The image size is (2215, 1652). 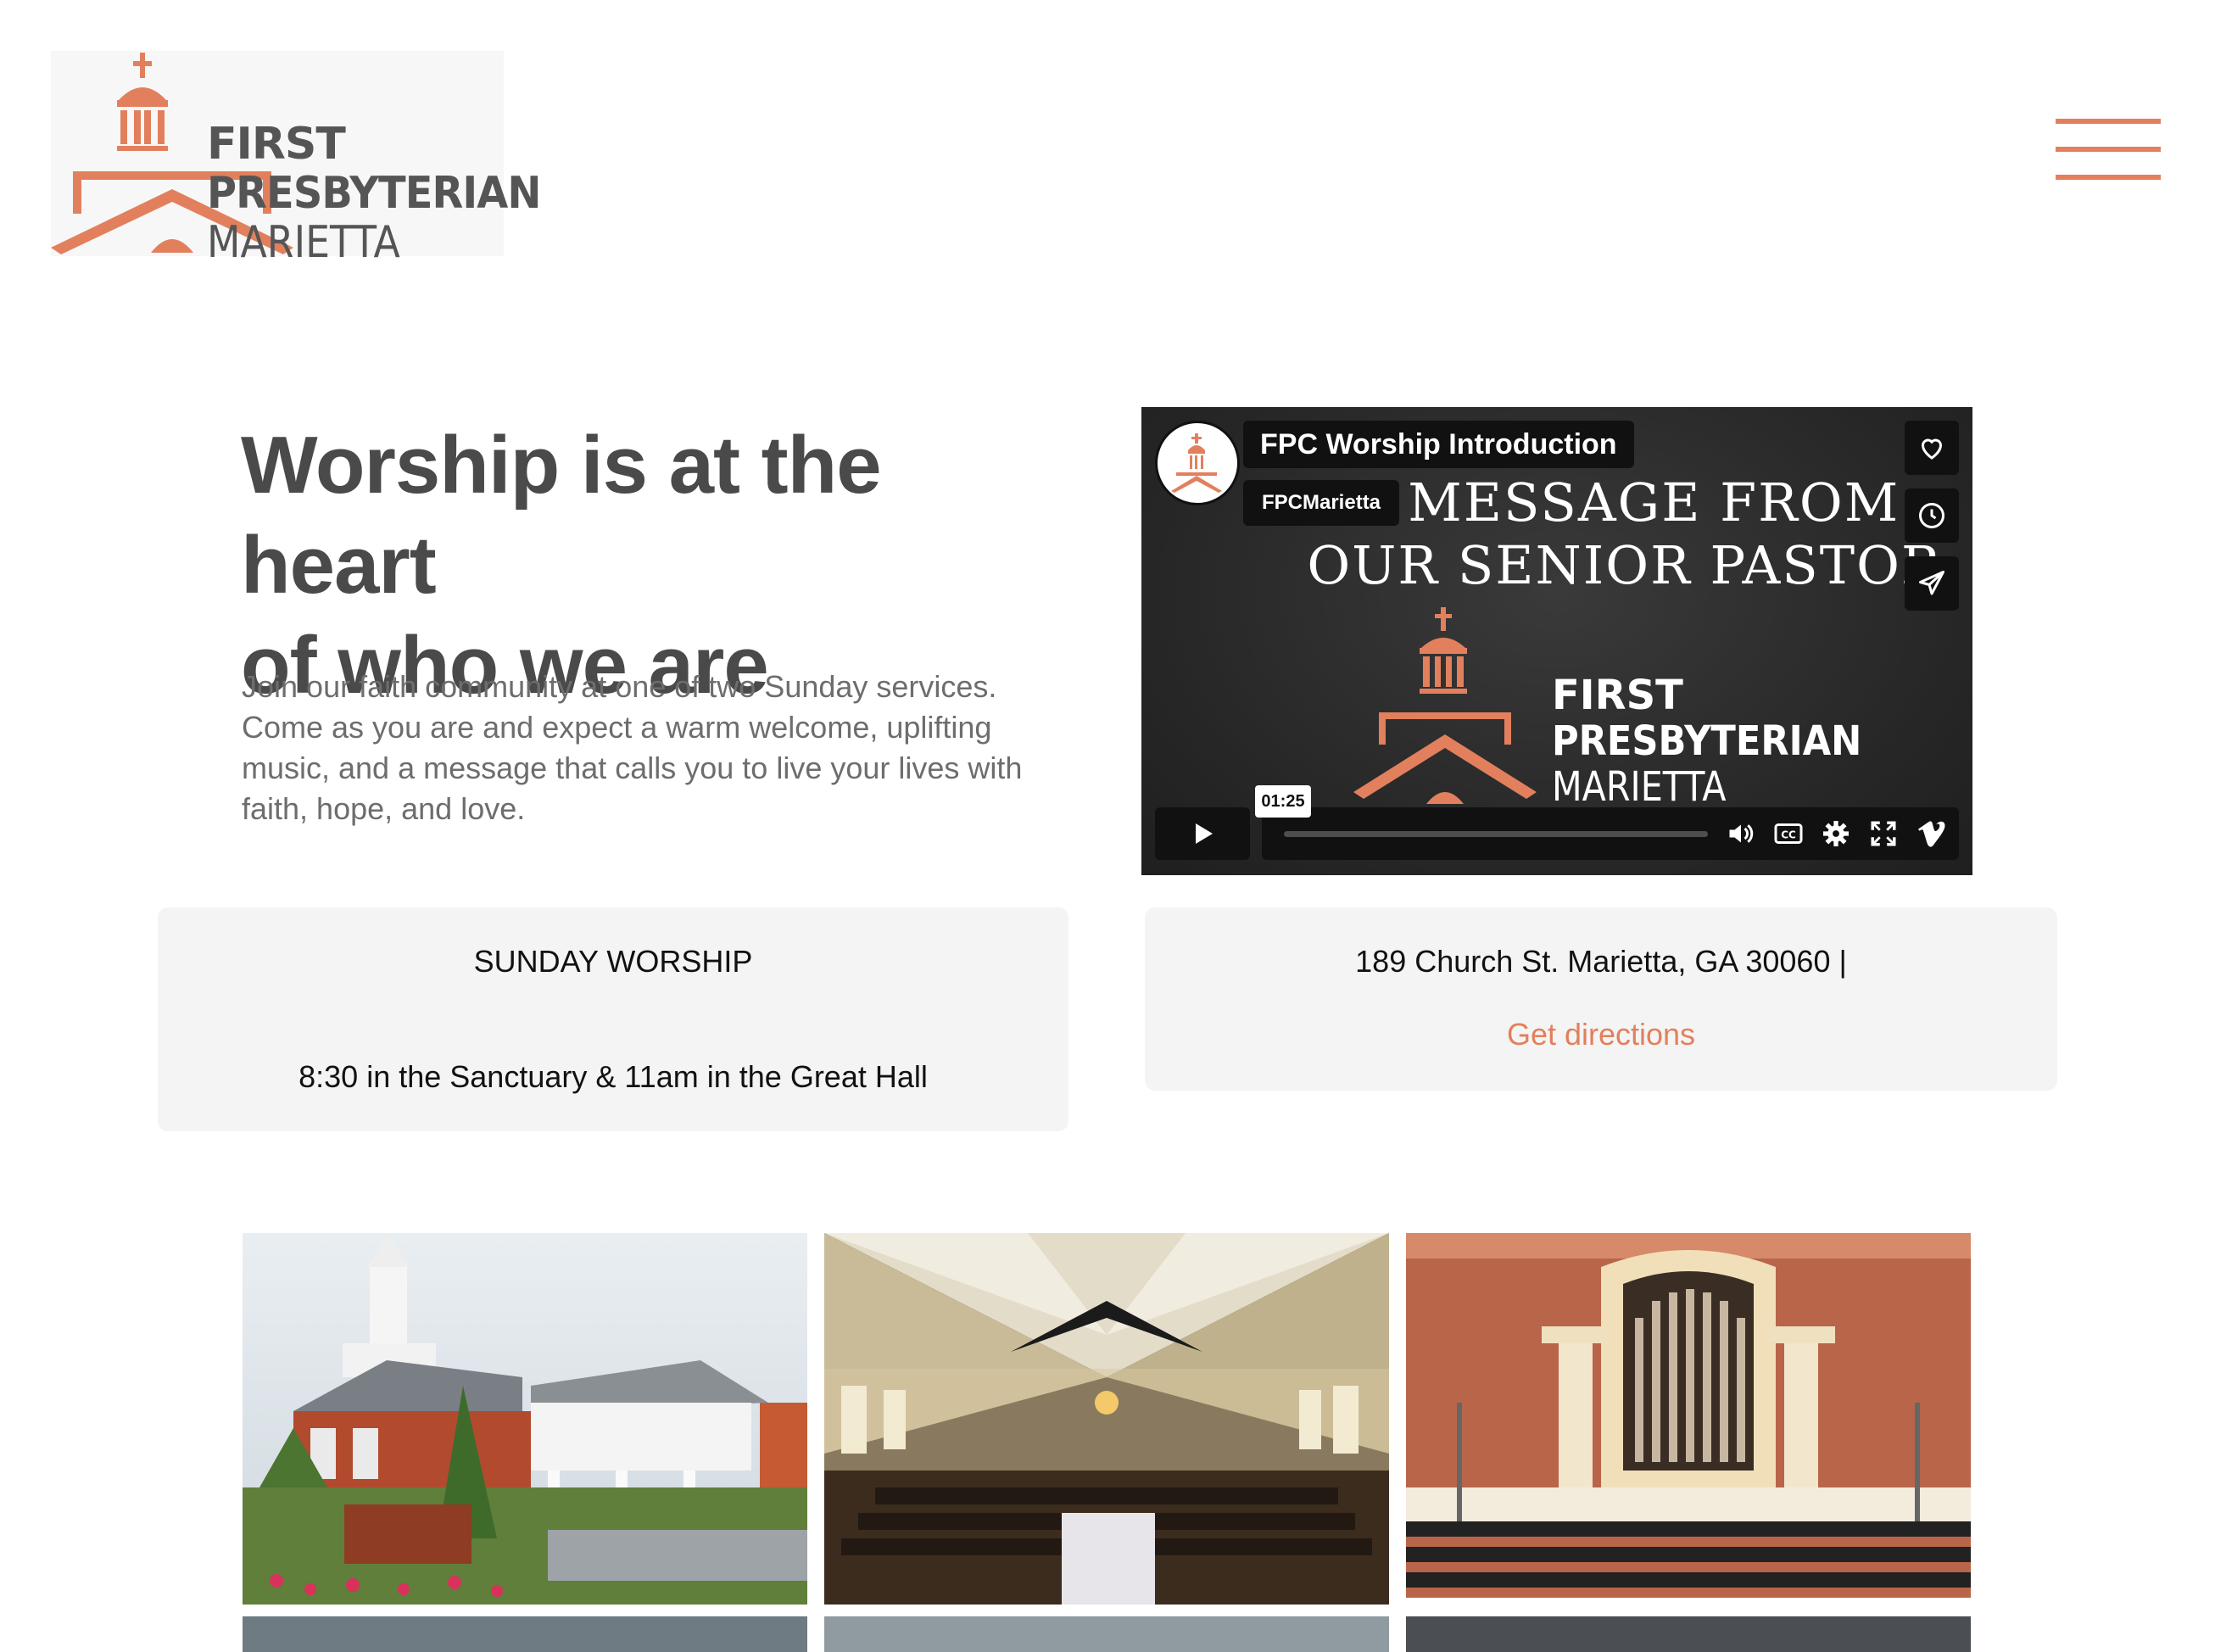 I want to click on headline-line1: Worship is at the heart, so click(x=561, y=515).